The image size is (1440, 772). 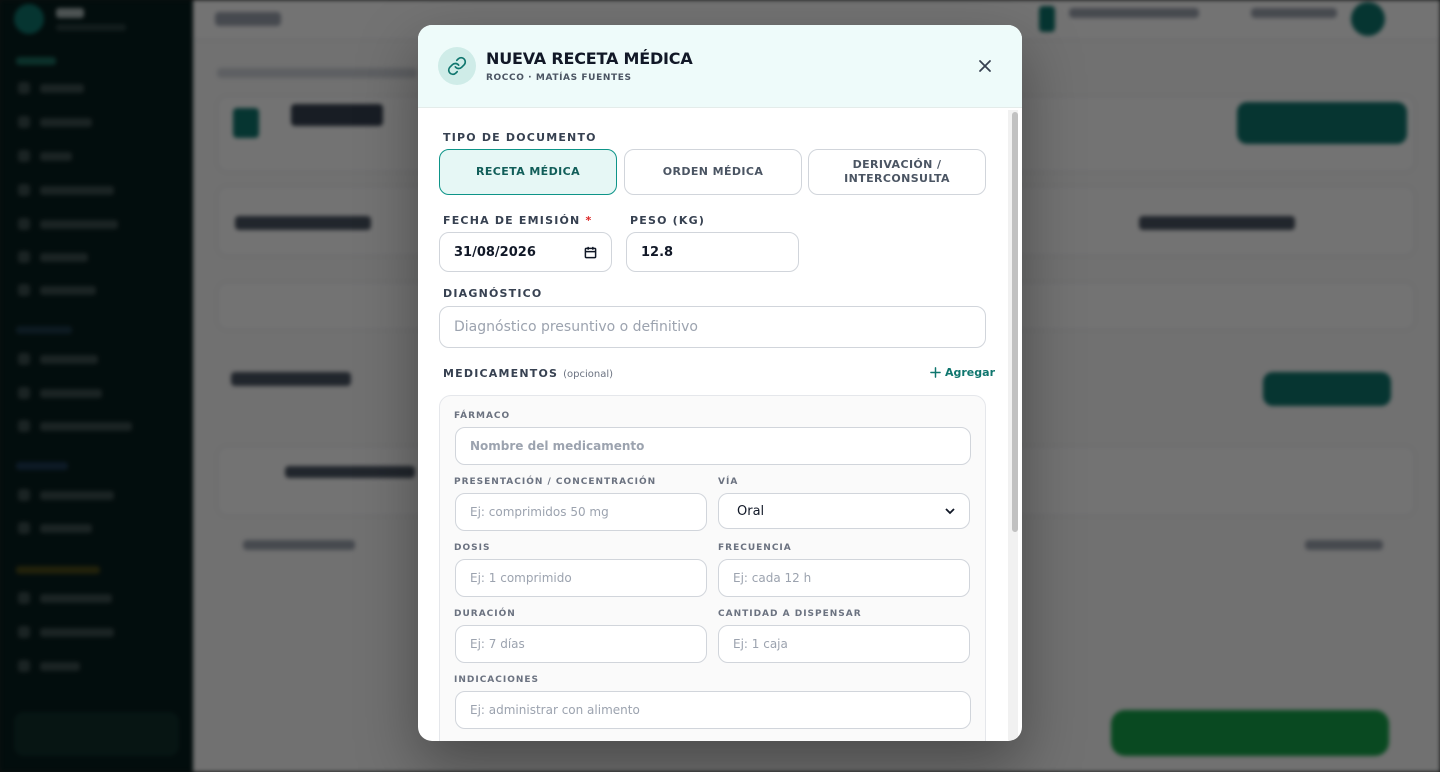 What do you see at coordinates (528, 373) in the screenshot?
I see `medications-label: MEDICAMENTOS (opcional)` at bounding box center [528, 373].